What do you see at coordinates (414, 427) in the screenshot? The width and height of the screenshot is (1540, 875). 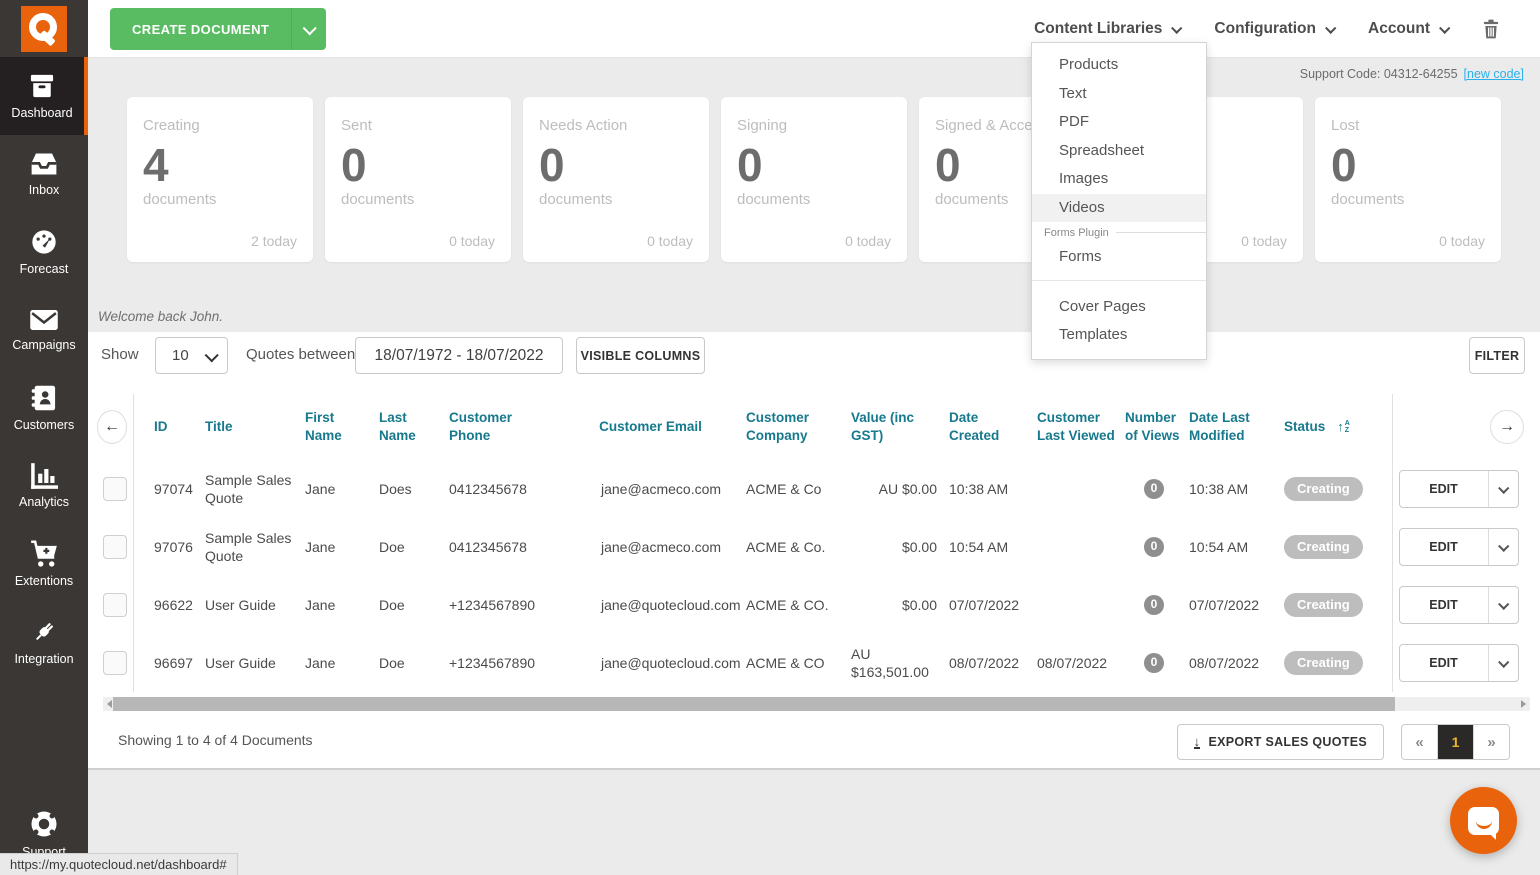 I see `col-header-last-name: Last Name` at bounding box center [414, 427].